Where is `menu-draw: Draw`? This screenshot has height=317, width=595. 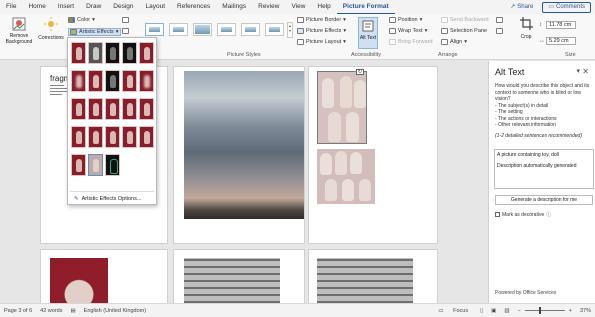
menu-draw: Draw is located at coordinates (93, 7).